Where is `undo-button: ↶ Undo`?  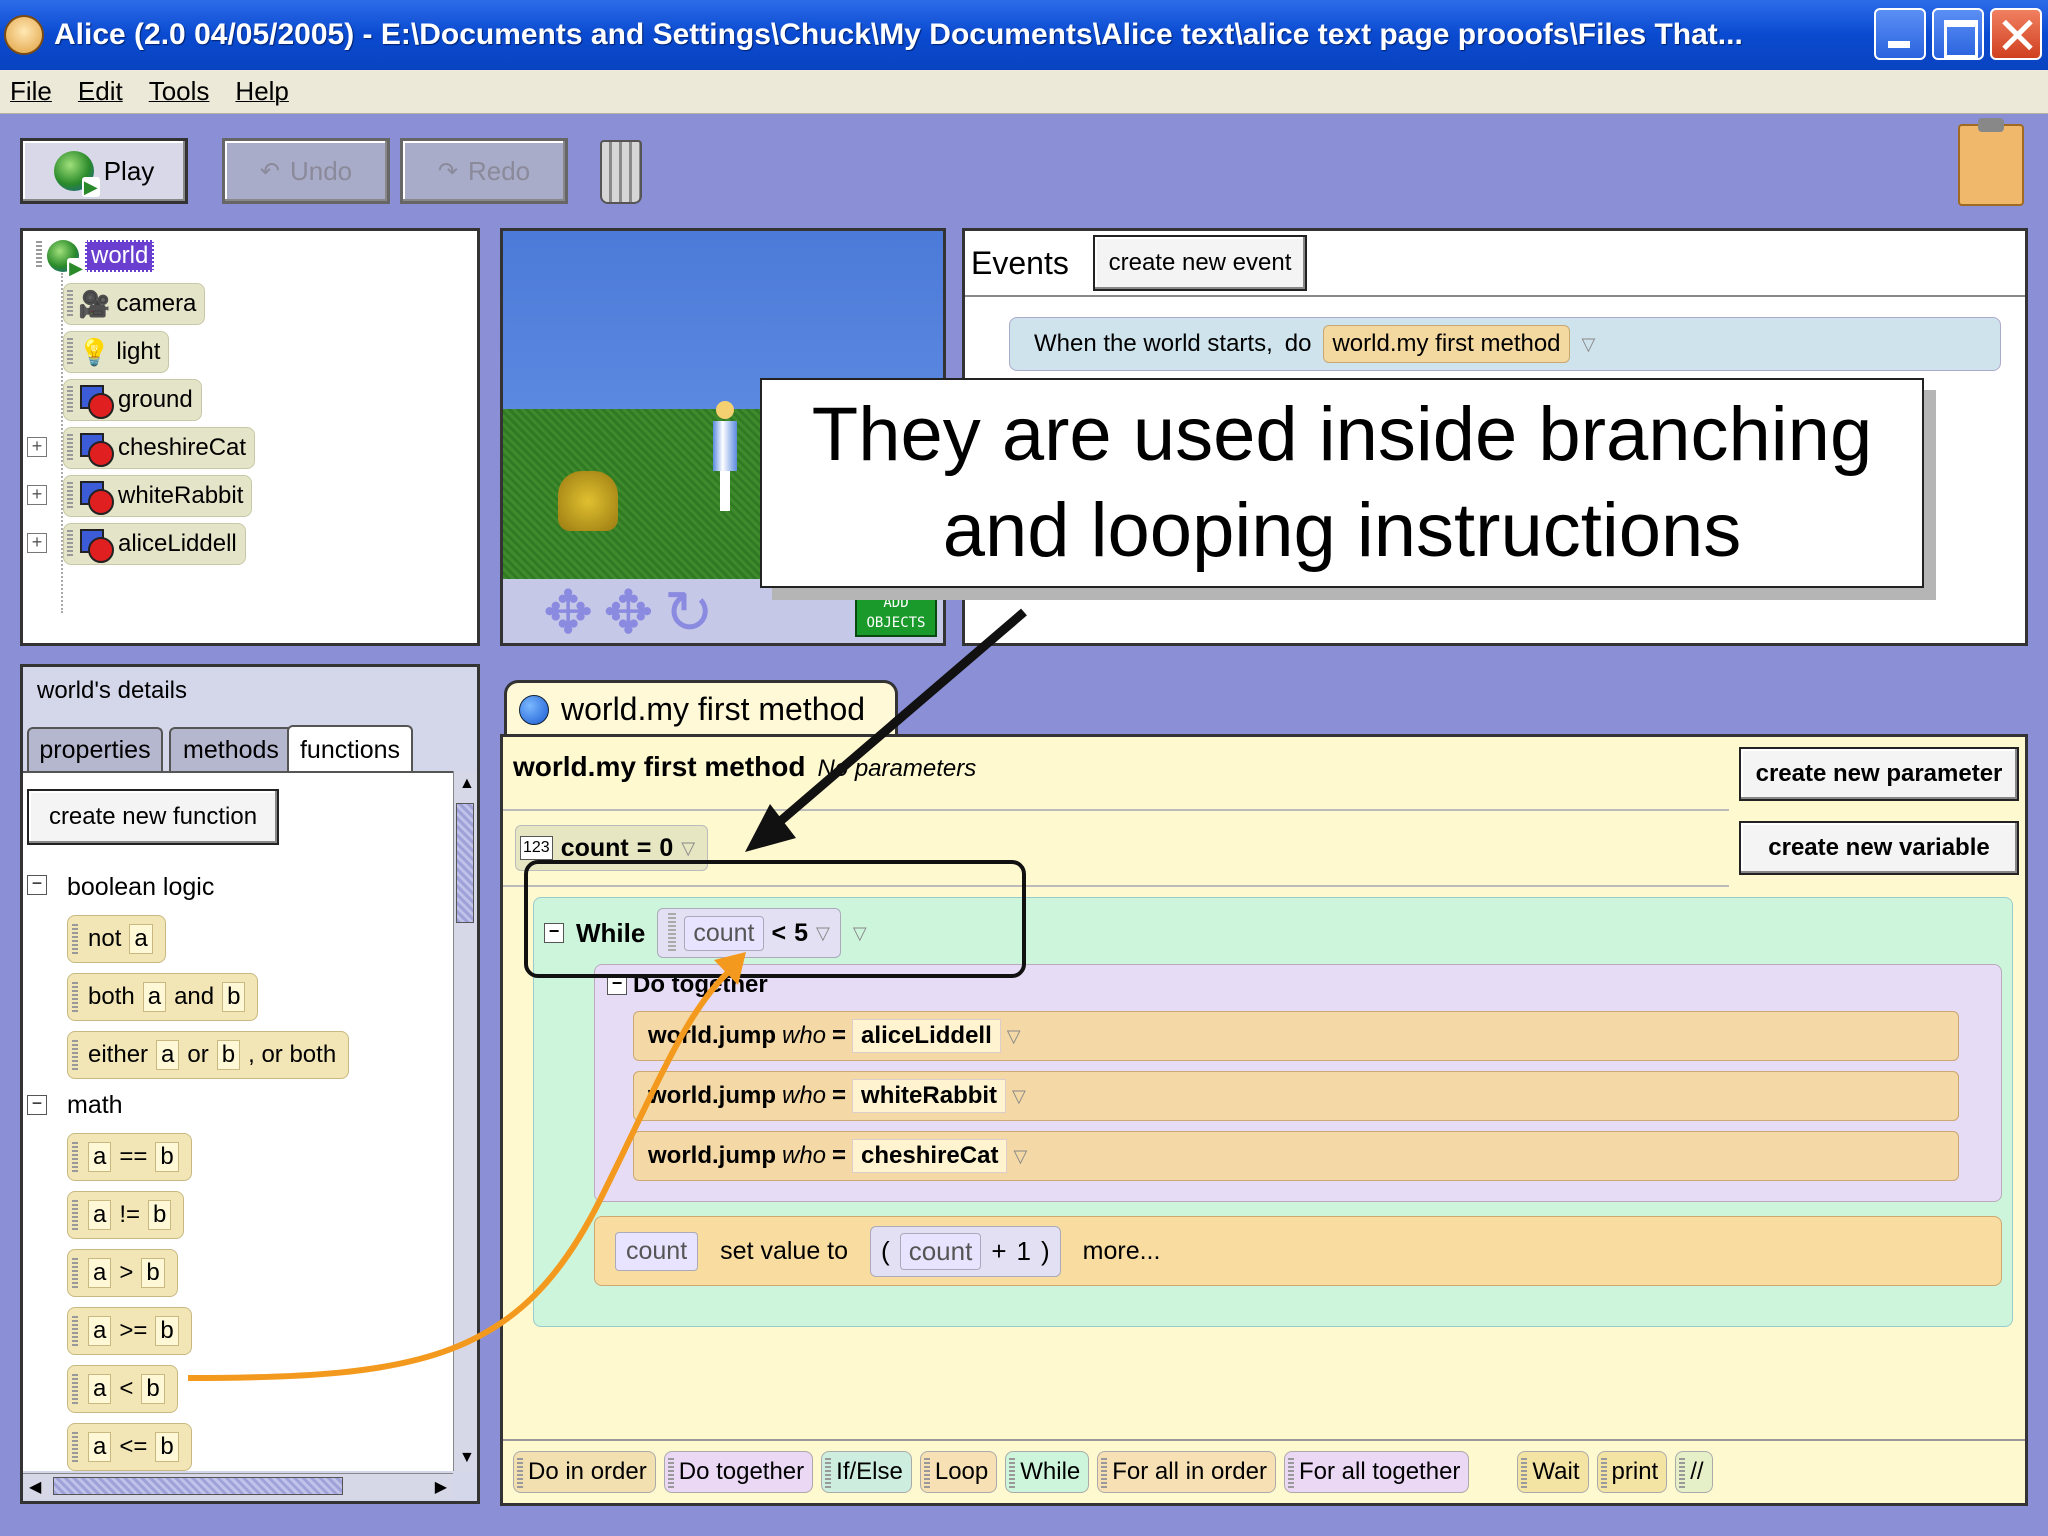
undo-button: ↶ Undo is located at coordinates (306, 171).